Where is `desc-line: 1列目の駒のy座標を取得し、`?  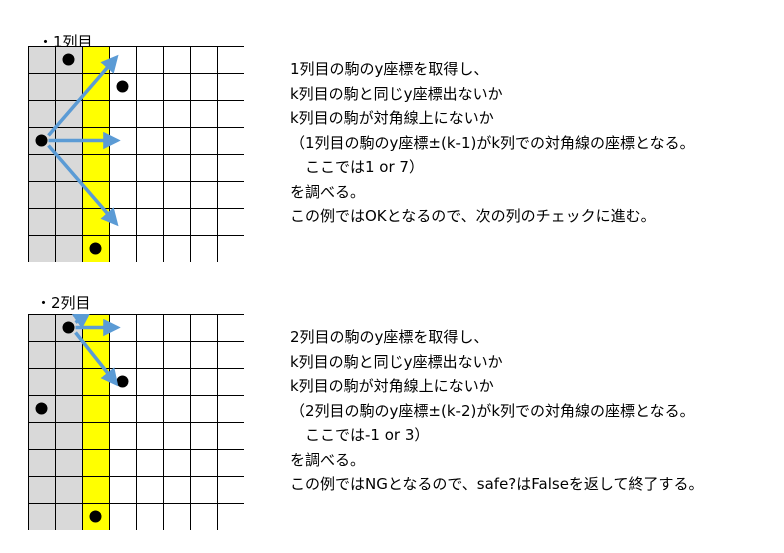
desc-line: 1列目の駒のy座標を取得し、 is located at coordinates (389, 69).